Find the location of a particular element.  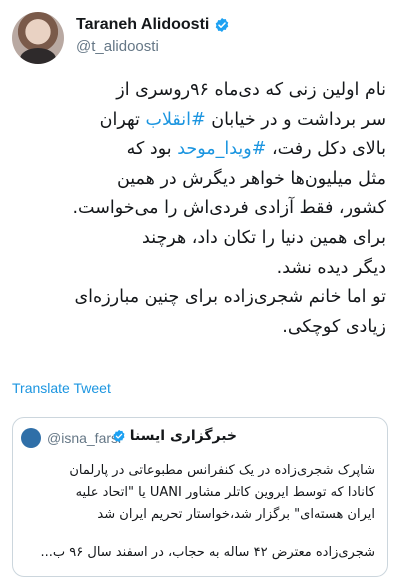

tweet-text-segment: برای همین دنیا را تکان داد، هرچند is located at coordinates (264, 237).